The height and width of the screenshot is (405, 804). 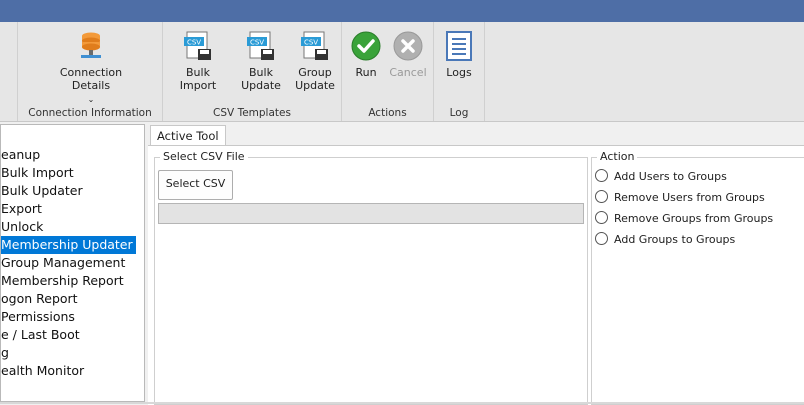 I want to click on list-item: e / Last Boot, so click(x=40, y=335).